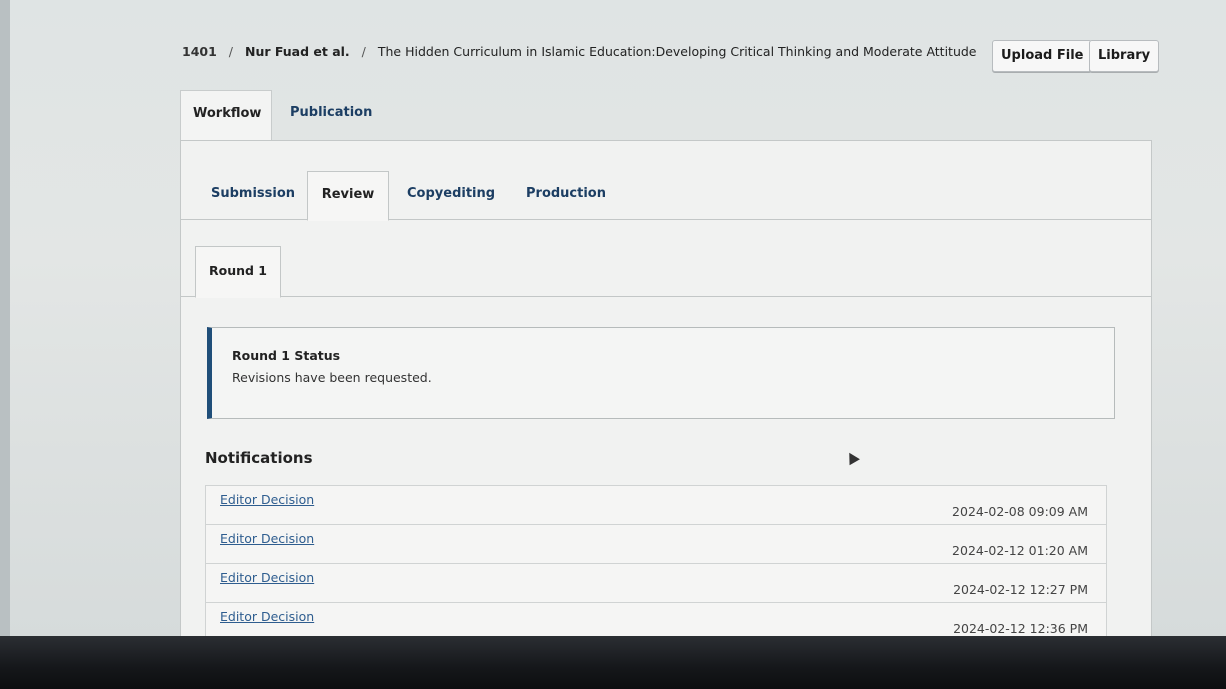 Image resolution: width=1226 pixels, height=689 pixels. I want to click on tab-copyediting: Copyediting, so click(451, 195).